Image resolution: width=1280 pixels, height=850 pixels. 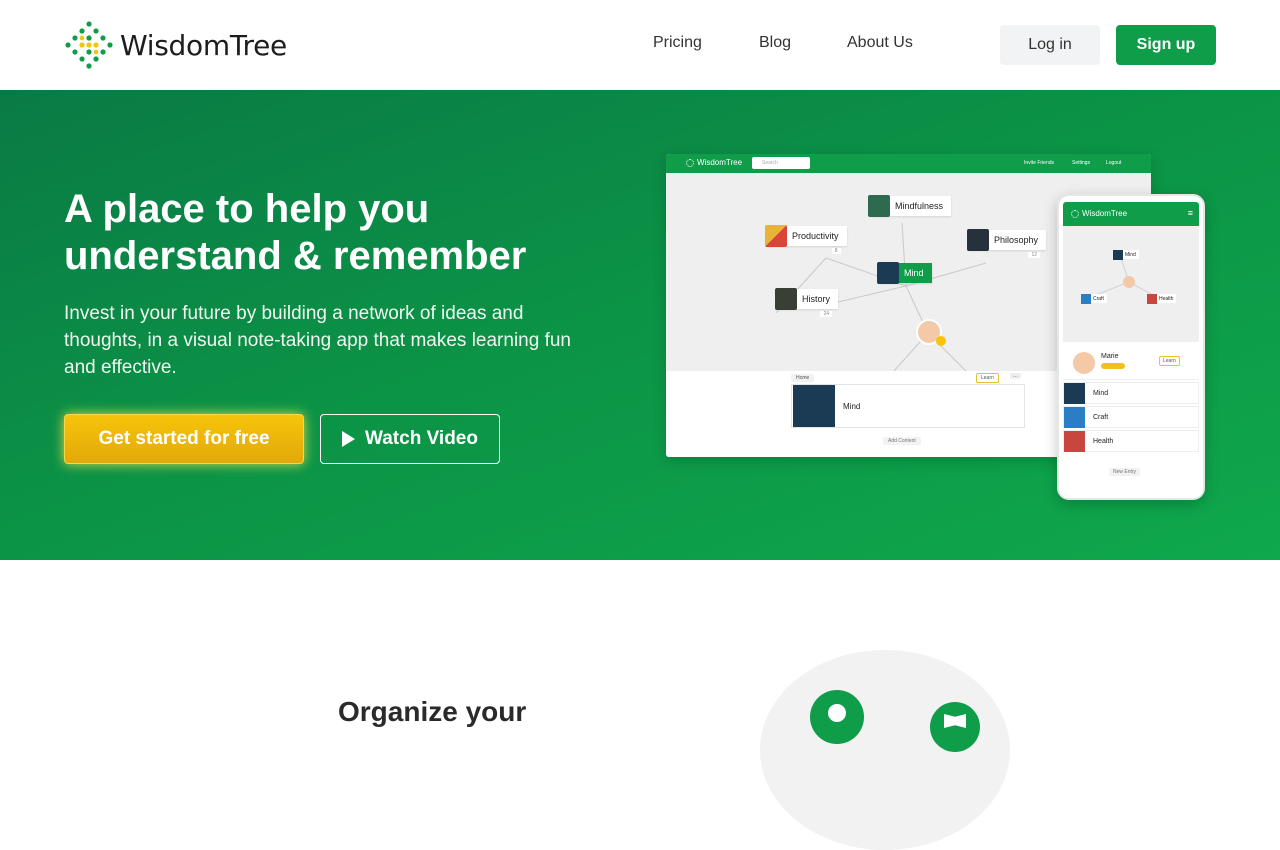 What do you see at coordinates (1075, 213) in the screenshot?
I see `phone-mini-logo-icon` at bounding box center [1075, 213].